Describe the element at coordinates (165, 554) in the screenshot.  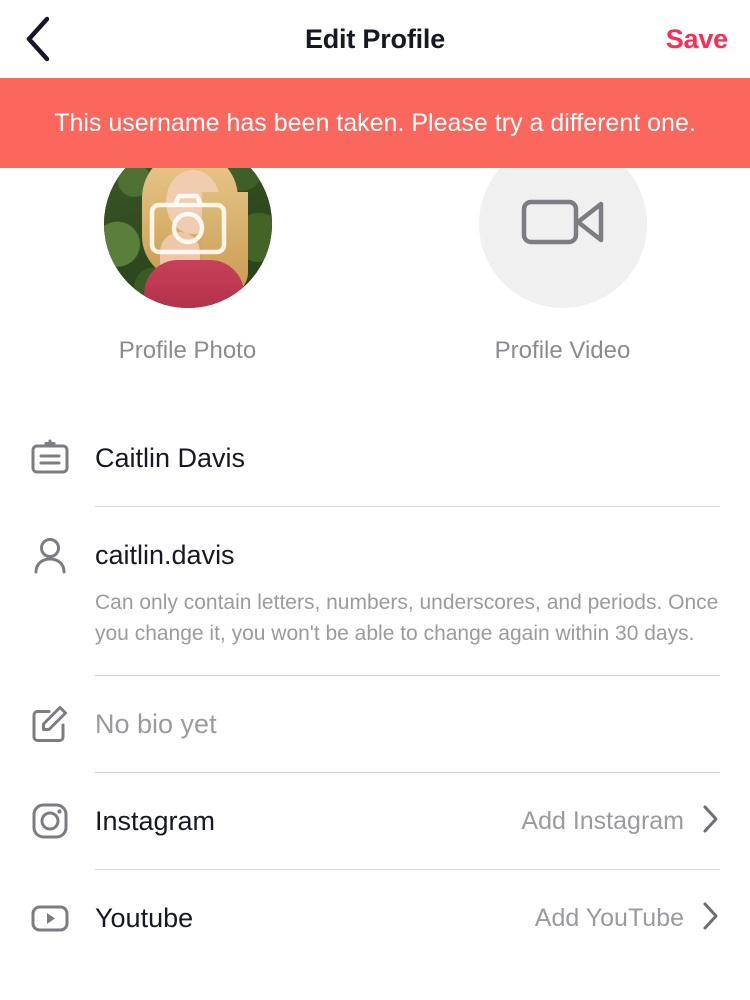
I see `username-value: caitlin.davis` at that location.